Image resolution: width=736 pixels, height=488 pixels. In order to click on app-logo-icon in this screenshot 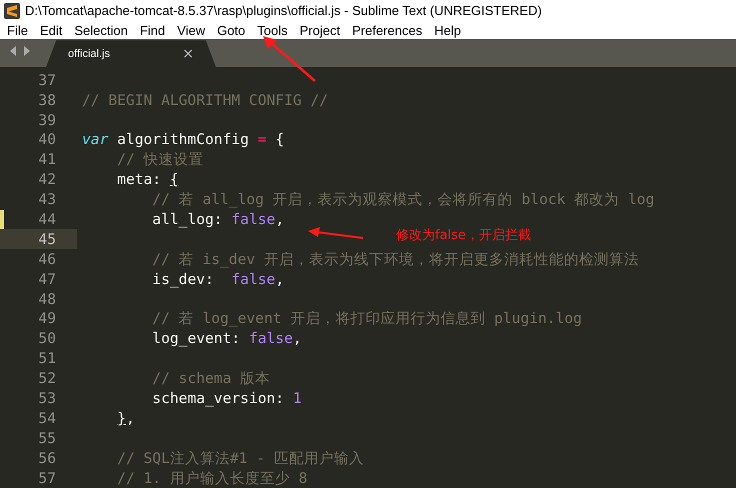, I will do `click(12, 10)`.